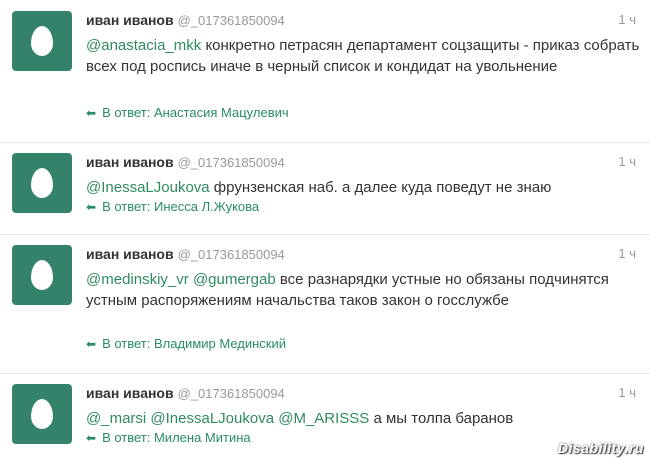 This screenshot has width=650, height=459. Describe the element at coordinates (180, 207) in the screenshot. I see `reply-label: В ответ: Инесса Л.Жукова` at that location.